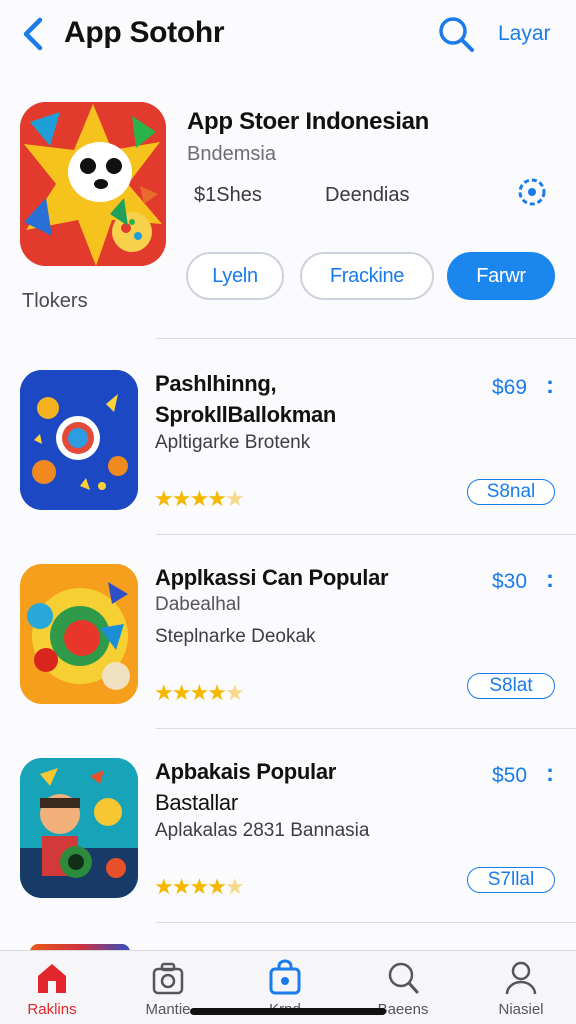 Image resolution: width=576 pixels, height=1024 pixels. What do you see at coordinates (52, 978) in the screenshot?
I see `home-icon` at bounding box center [52, 978].